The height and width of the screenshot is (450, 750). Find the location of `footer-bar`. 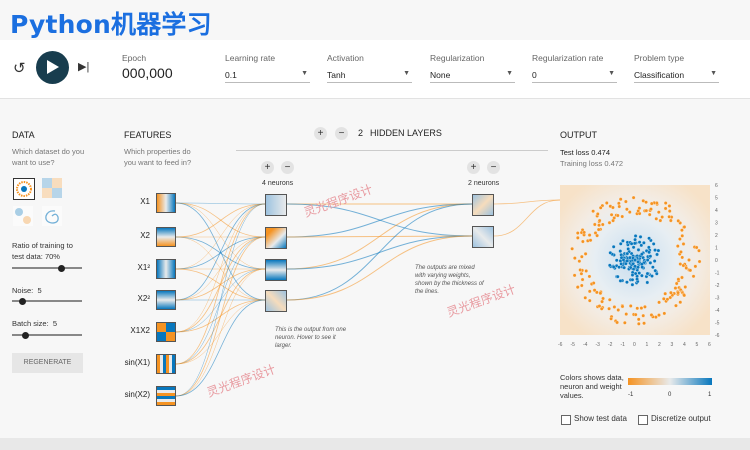

footer-bar is located at coordinates (375, 444).